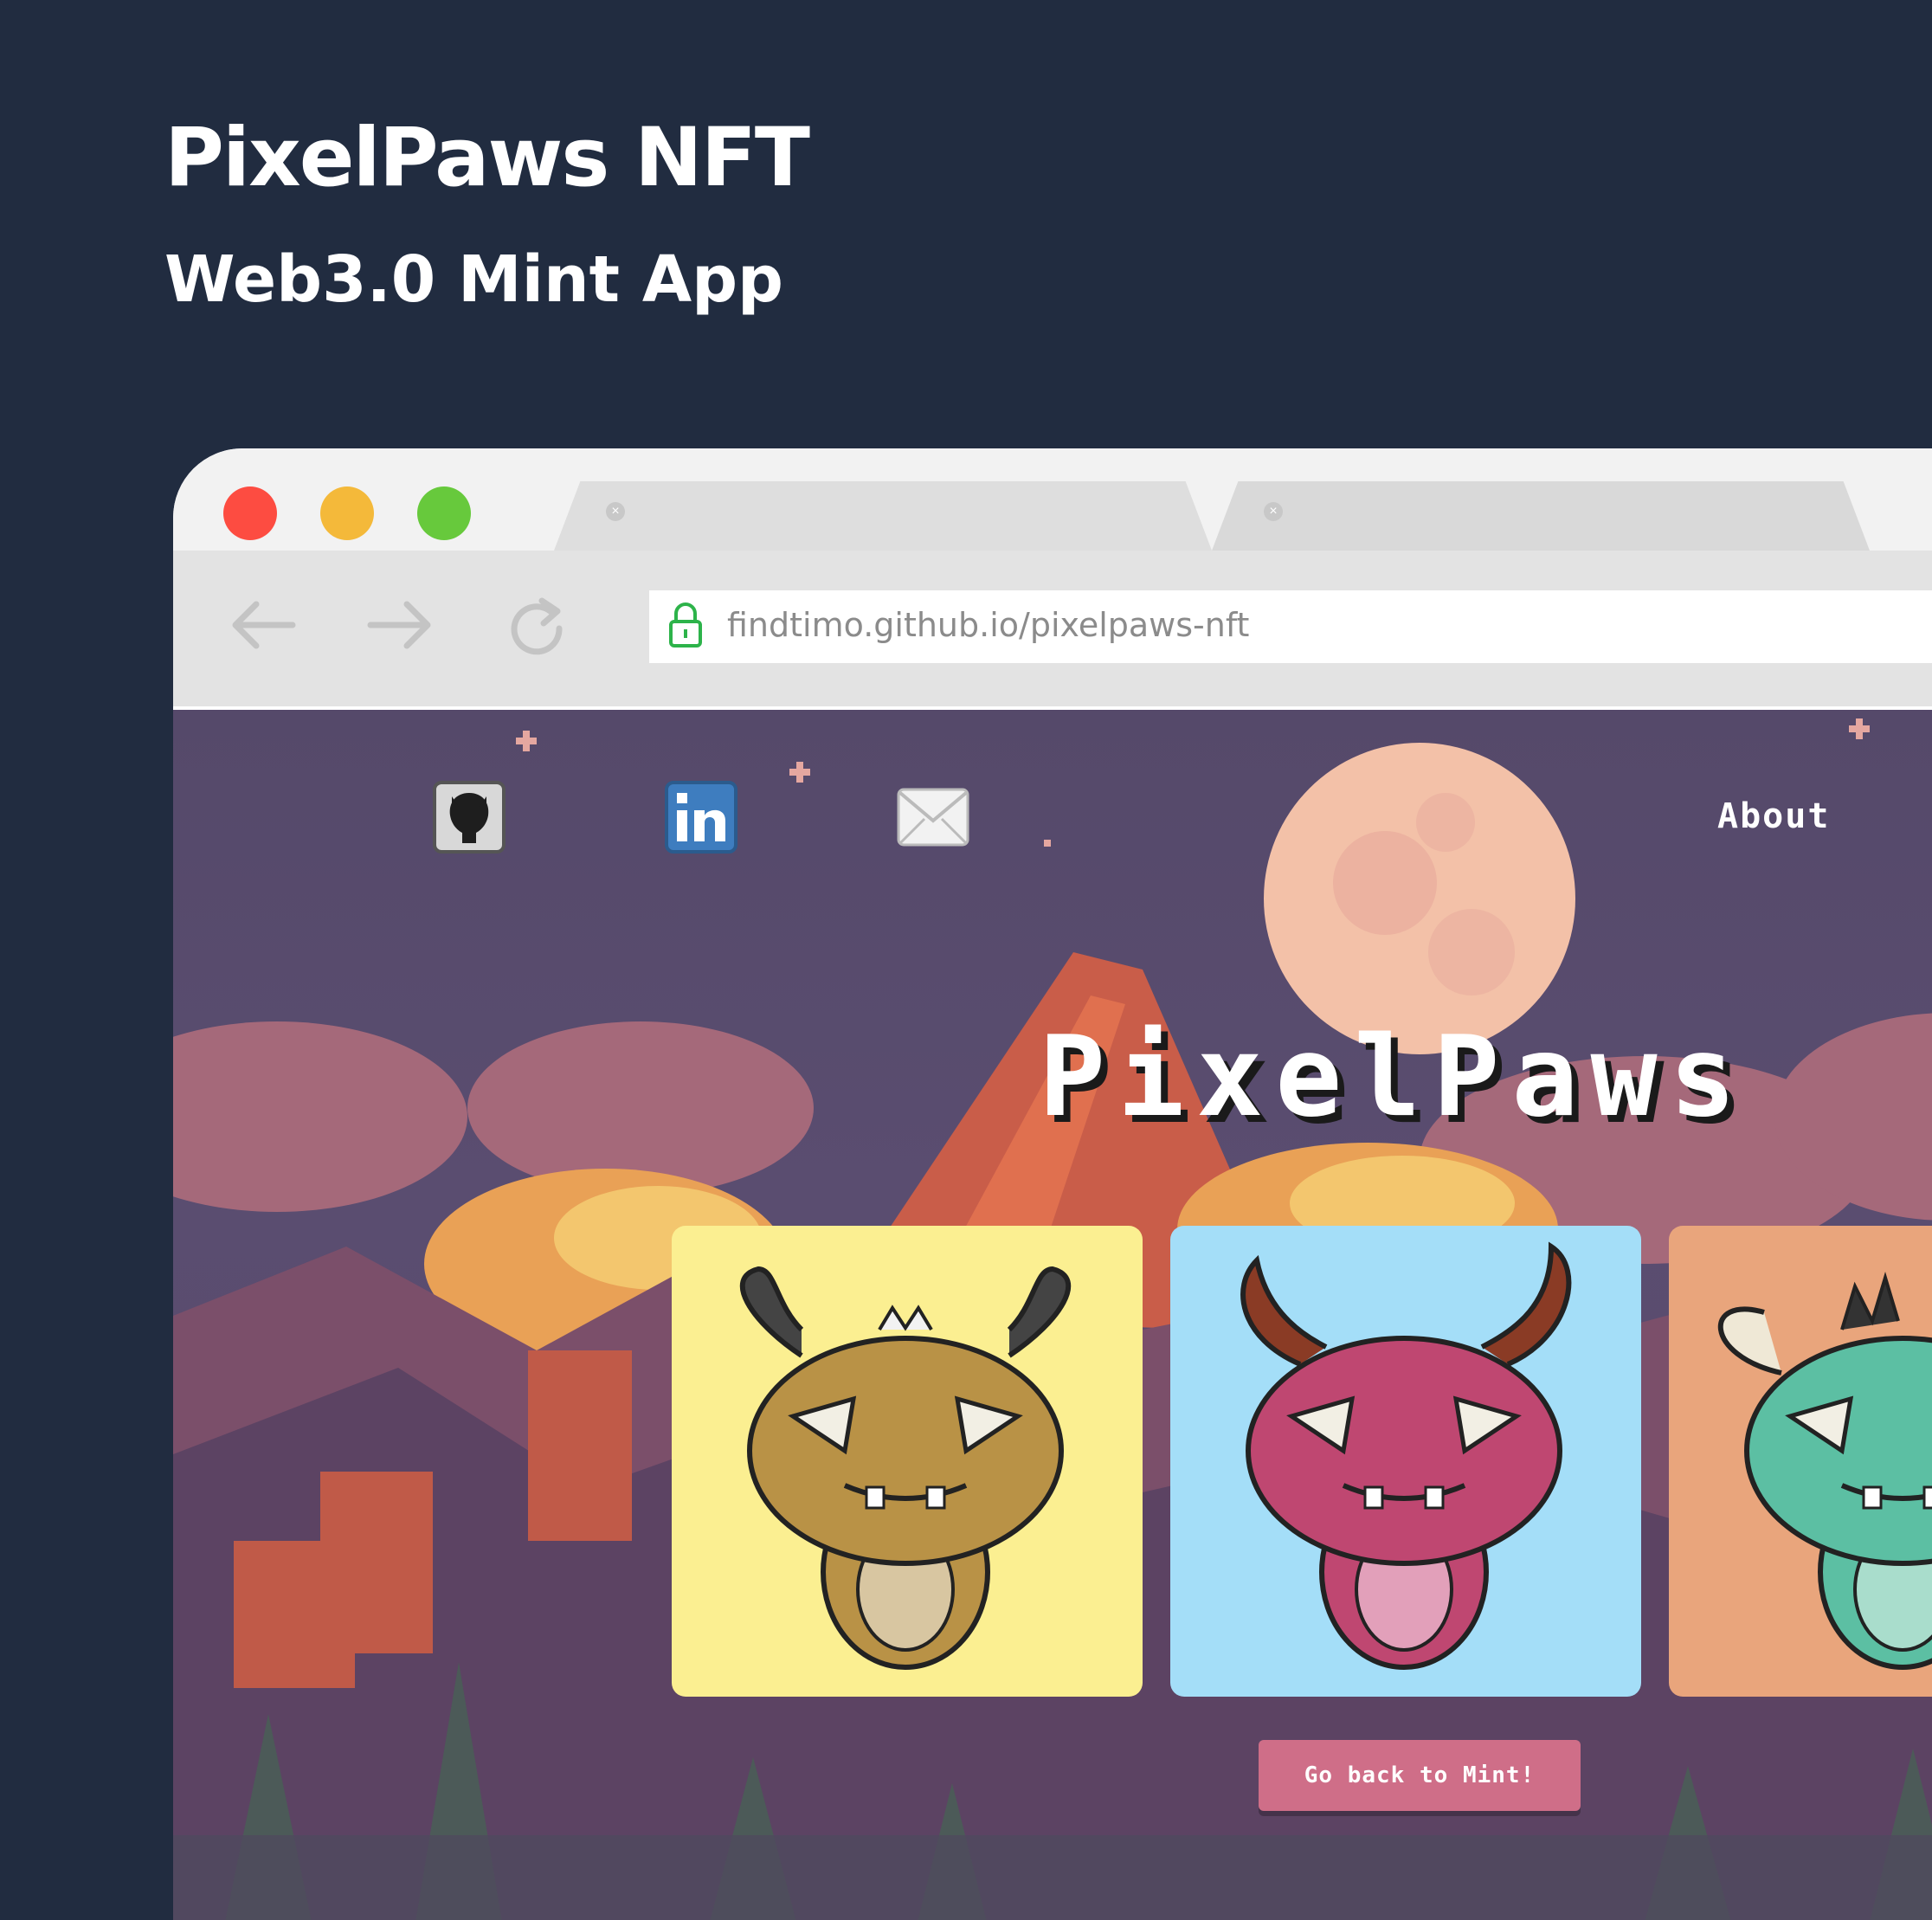  Describe the element at coordinates (685, 625) in the screenshot. I see `lock-icon` at that location.